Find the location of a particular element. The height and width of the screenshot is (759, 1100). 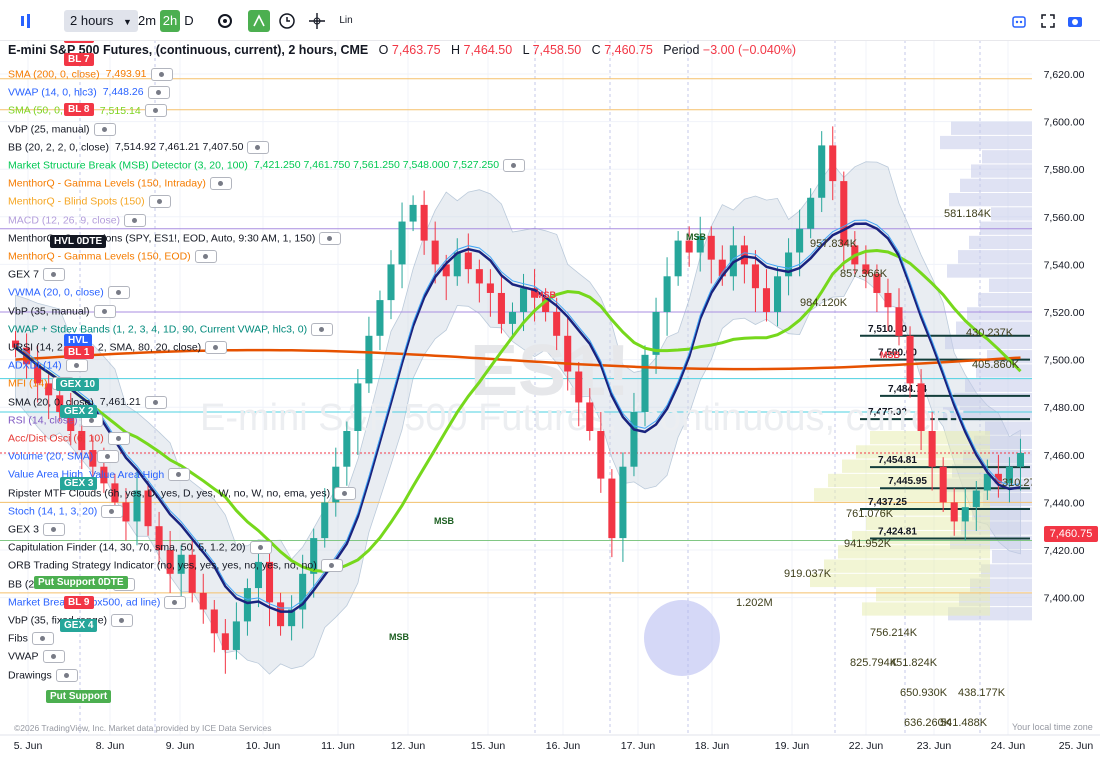

key-level-label: 7,454.81 is located at coordinates (897, 460).